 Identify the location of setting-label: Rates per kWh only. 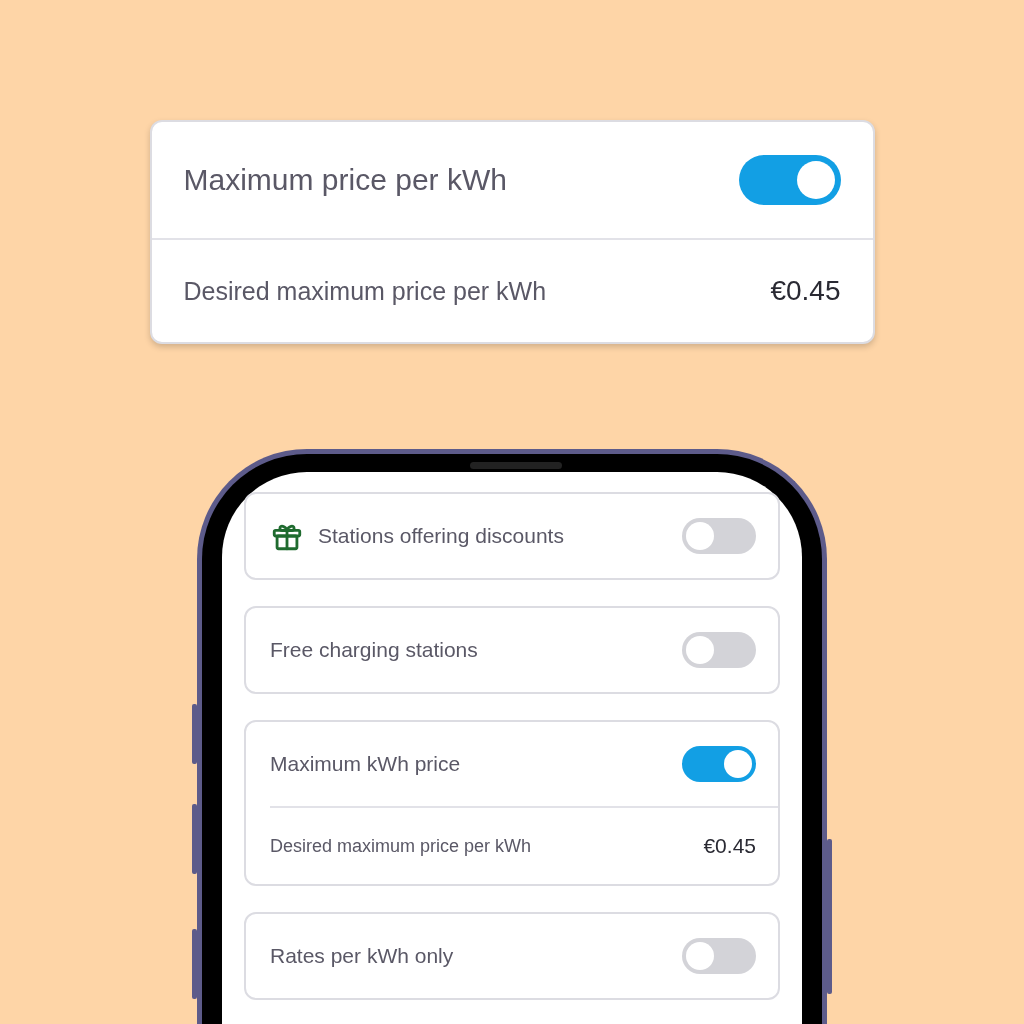
(362, 956).